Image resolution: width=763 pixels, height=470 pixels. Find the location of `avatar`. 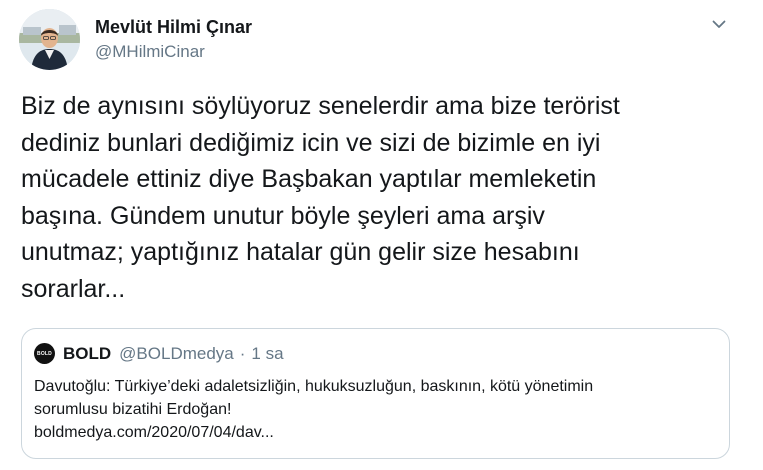

avatar is located at coordinates (49, 39).